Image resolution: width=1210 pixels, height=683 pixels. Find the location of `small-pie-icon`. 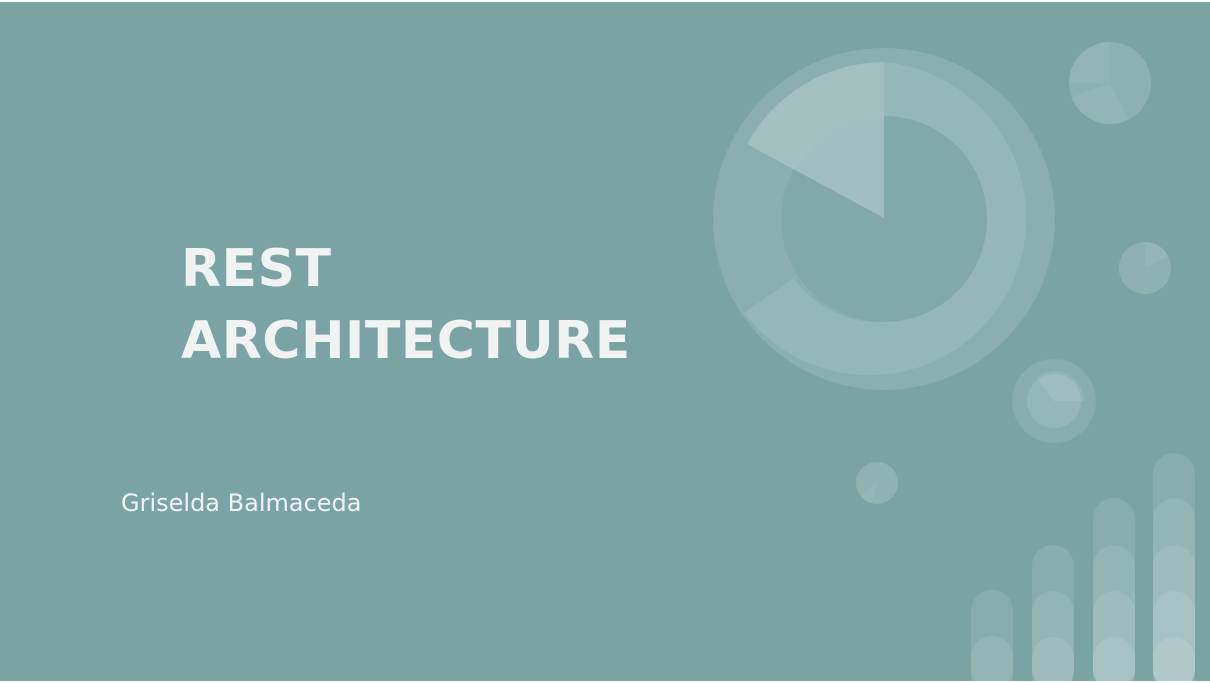

small-pie-icon is located at coordinates (1145, 268).